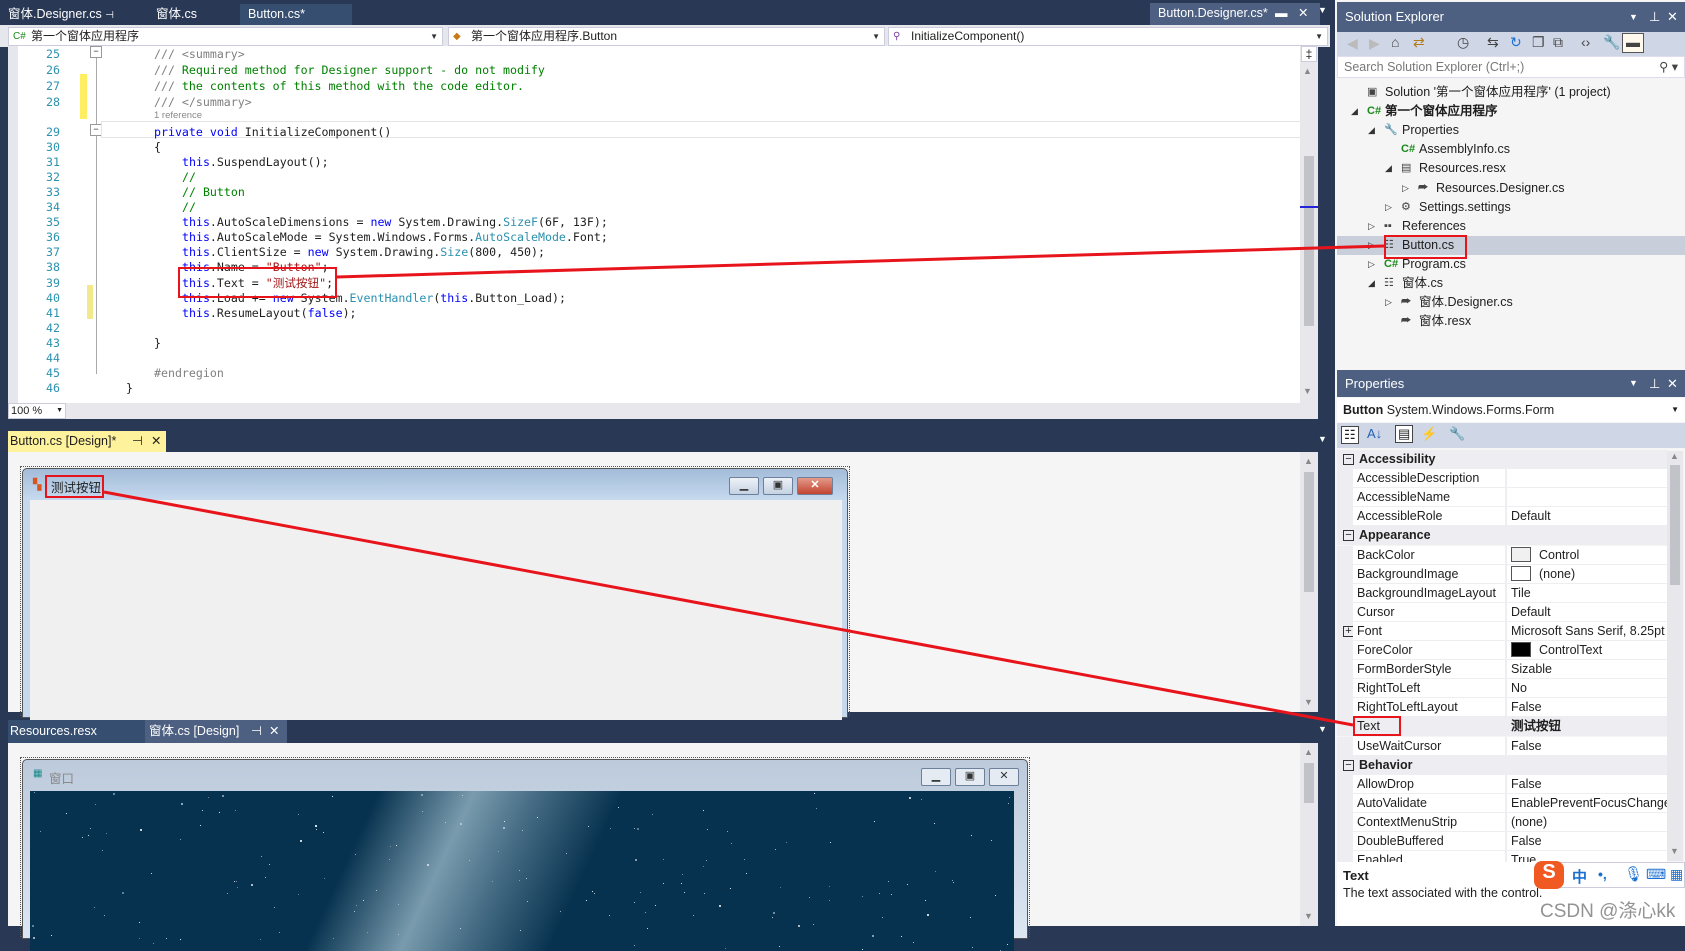  What do you see at coordinates (1429, 434) in the screenshot?
I see `events-lightning-icon: ⚡` at bounding box center [1429, 434].